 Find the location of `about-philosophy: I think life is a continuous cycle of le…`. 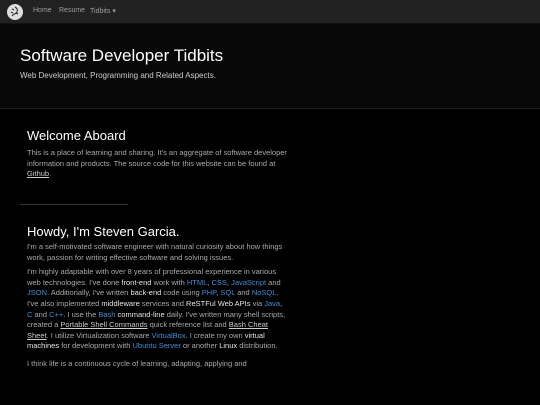

about-philosophy: I think life is a continuous cycle of le… is located at coordinates (137, 363).